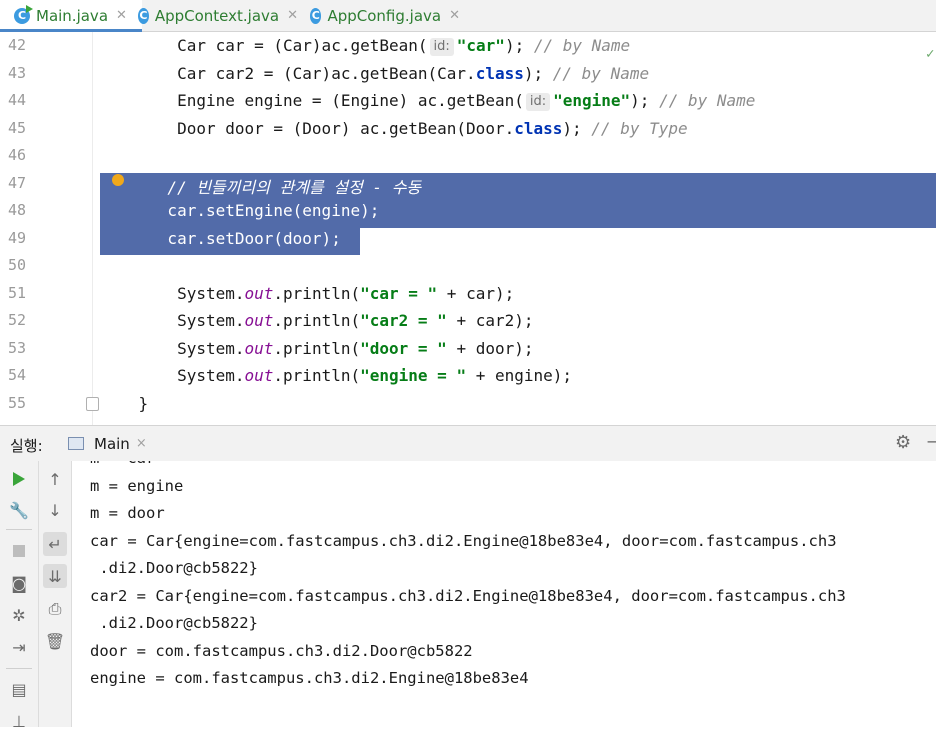  Describe the element at coordinates (19, 689) in the screenshot. I see `layout-button: ▤` at that location.